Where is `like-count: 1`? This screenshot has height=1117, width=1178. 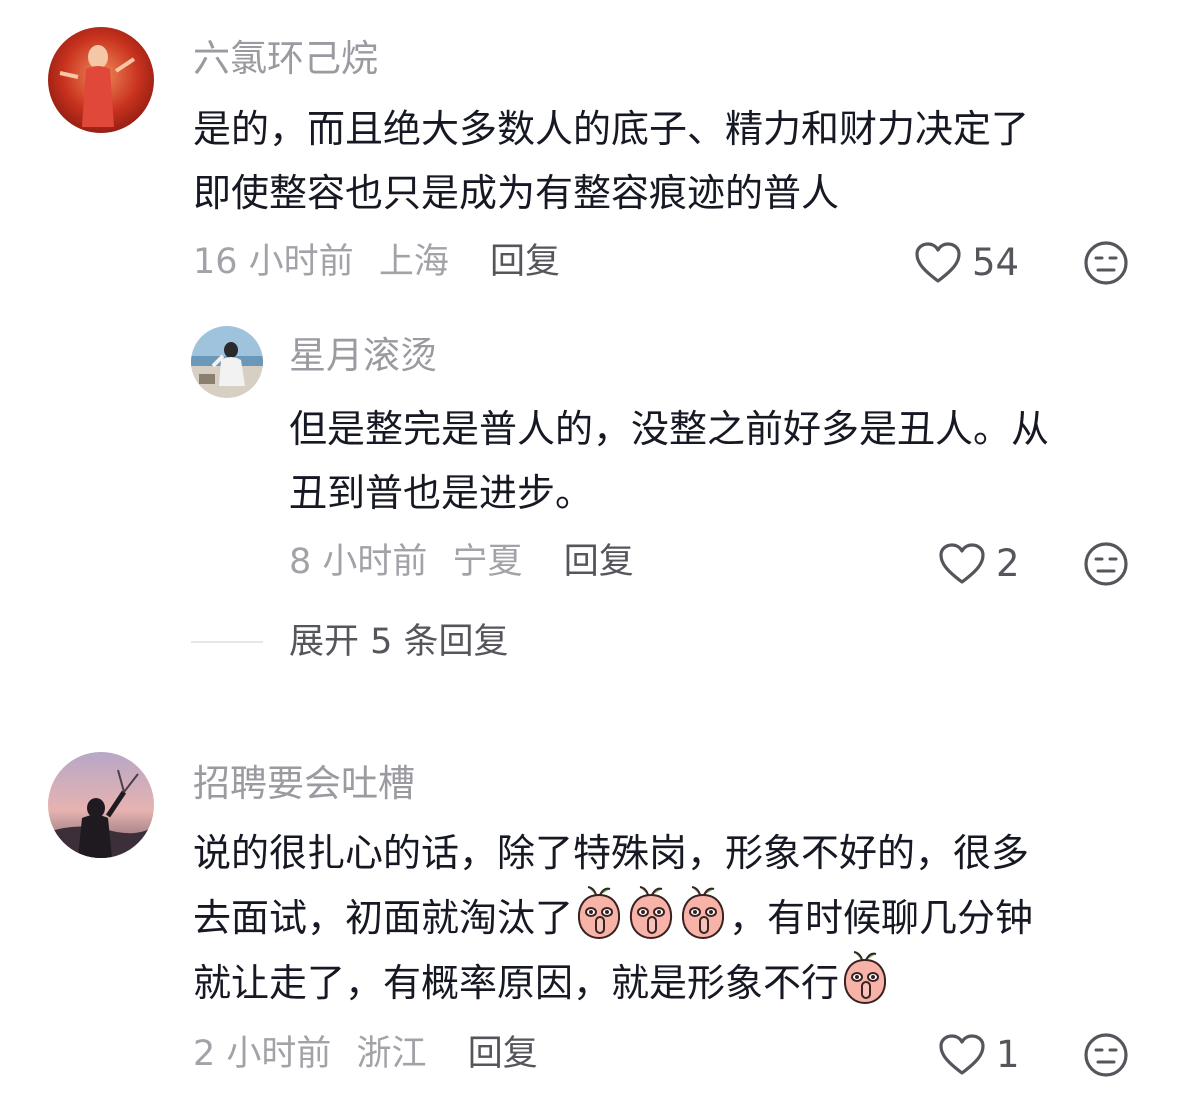
like-count: 1 is located at coordinates (1008, 1054).